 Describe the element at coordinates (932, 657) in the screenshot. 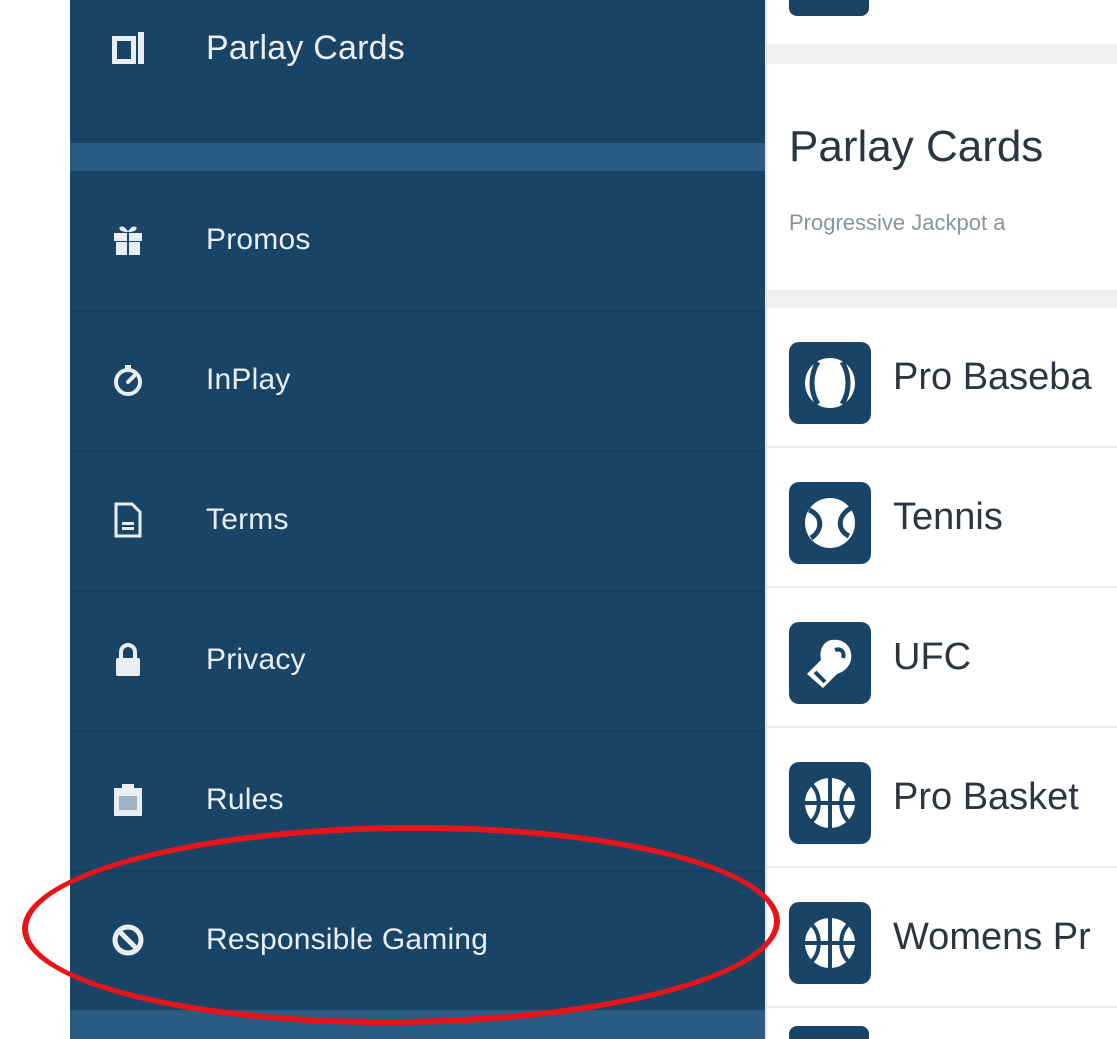

I see `sport-label: UFC` at that location.